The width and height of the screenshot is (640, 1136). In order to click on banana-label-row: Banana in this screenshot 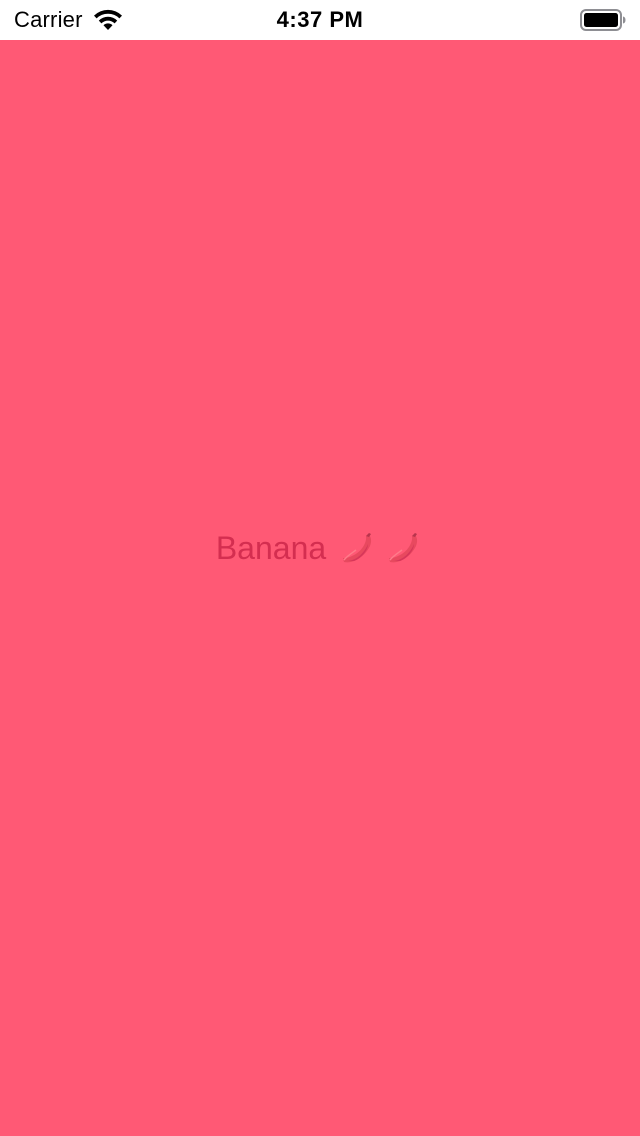, I will do `click(320, 548)`.